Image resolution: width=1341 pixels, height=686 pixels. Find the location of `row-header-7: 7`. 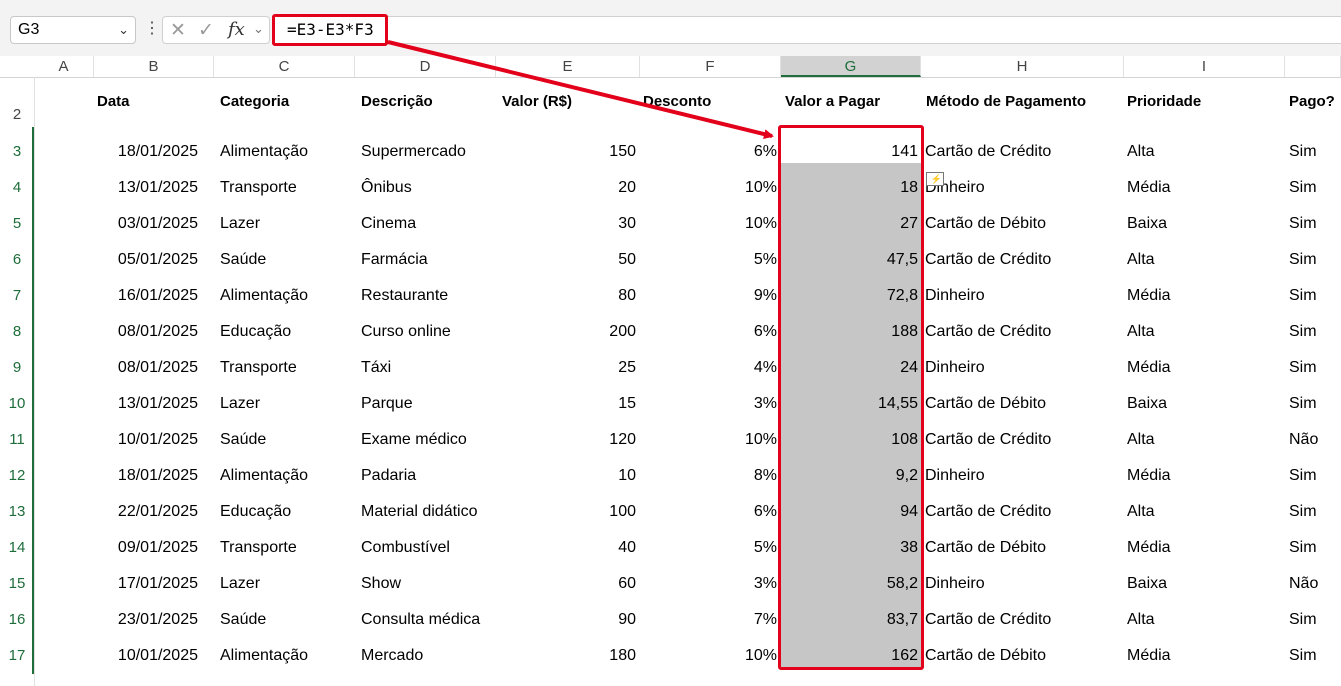

row-header-7: 7 is located at coordinates (17, 289).